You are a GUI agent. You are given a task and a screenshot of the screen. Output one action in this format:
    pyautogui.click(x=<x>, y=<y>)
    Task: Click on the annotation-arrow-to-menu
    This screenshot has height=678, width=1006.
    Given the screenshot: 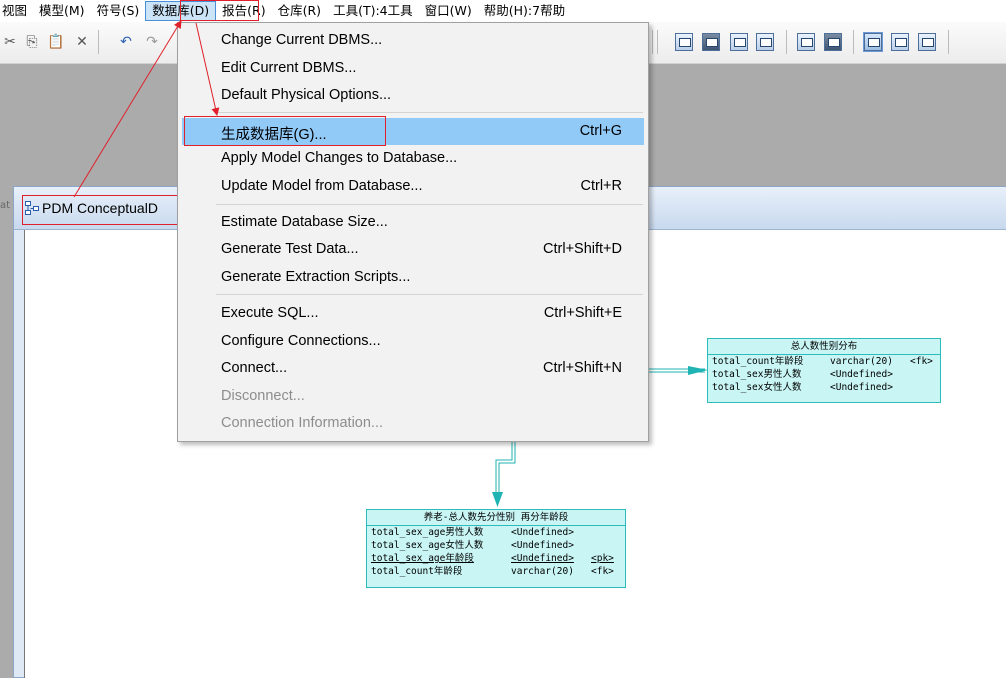 What is the action you would take?
    pyautogui.click(x=127, y=109)
    